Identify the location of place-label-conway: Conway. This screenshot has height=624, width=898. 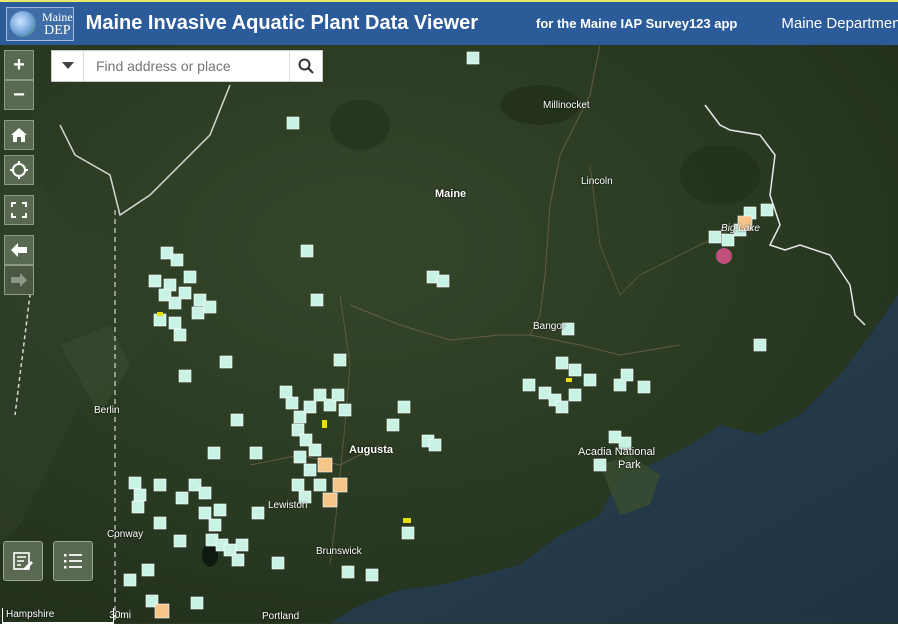
(125, 534).